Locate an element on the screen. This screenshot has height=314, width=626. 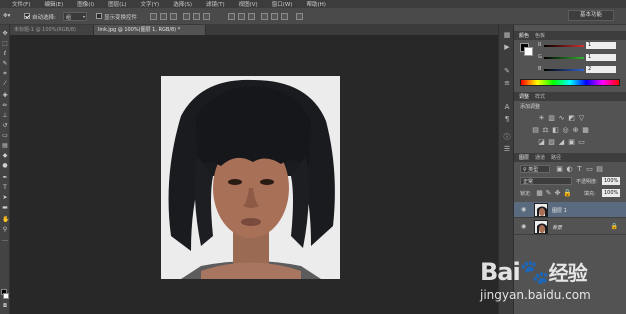
tab-layers: 图层 is located at coordinates (524, 157).